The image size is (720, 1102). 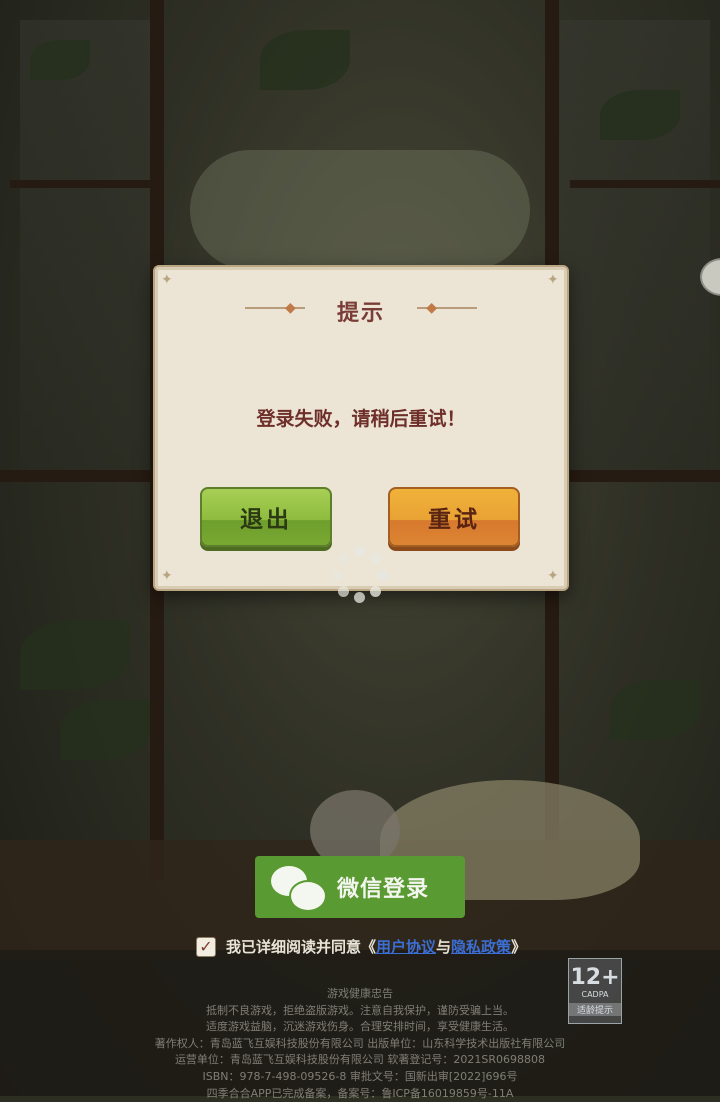 What do you see at coordinates (481, 946) in the screenshot?
I see `privacy-policy-link: 隐私政策` at bounding box center [481, 946].